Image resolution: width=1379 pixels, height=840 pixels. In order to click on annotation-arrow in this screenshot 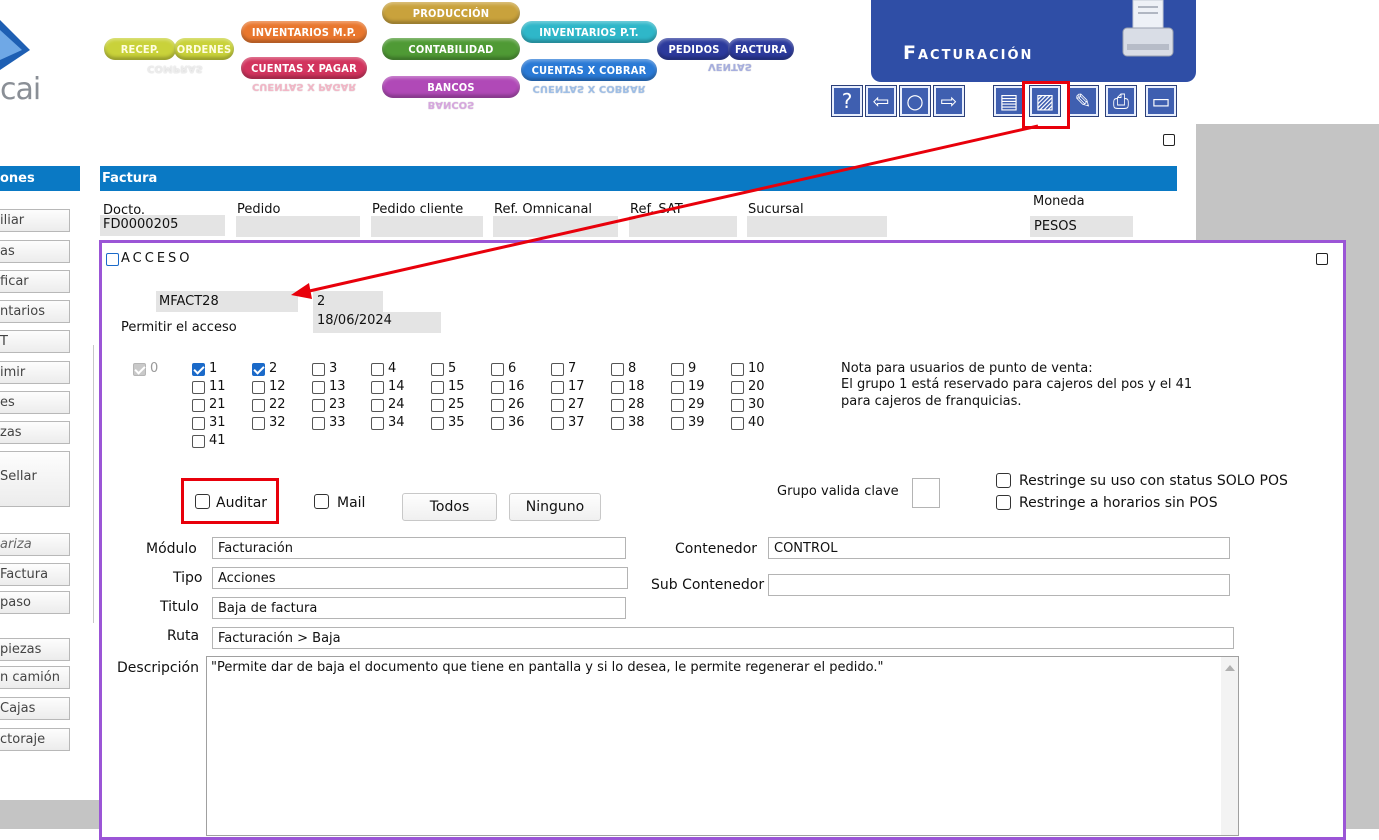, I will do `click(665, 211)`.